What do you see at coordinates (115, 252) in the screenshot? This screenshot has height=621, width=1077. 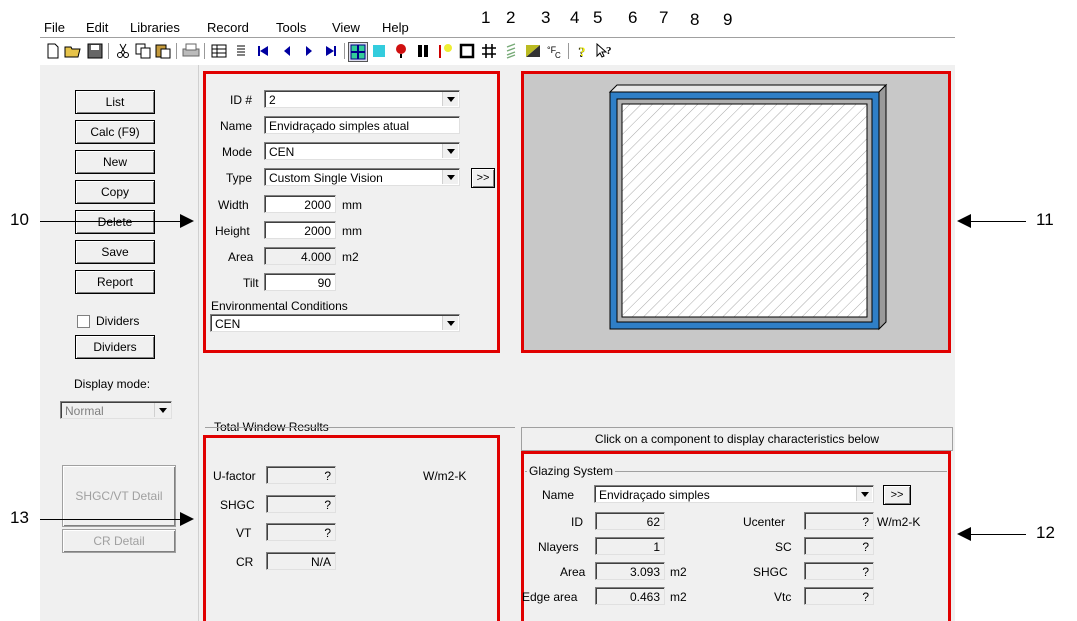 I see `save-button: Save` at bounding box center [115, 252].